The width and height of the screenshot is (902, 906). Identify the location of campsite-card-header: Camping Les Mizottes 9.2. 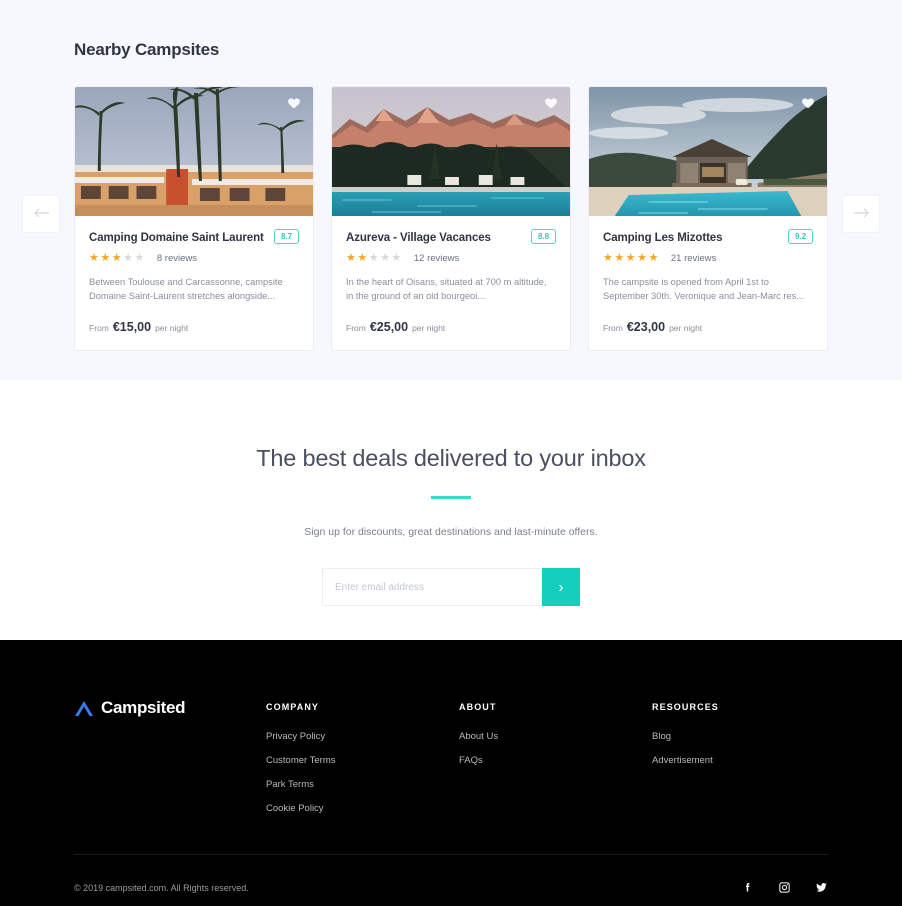
(708, 237).